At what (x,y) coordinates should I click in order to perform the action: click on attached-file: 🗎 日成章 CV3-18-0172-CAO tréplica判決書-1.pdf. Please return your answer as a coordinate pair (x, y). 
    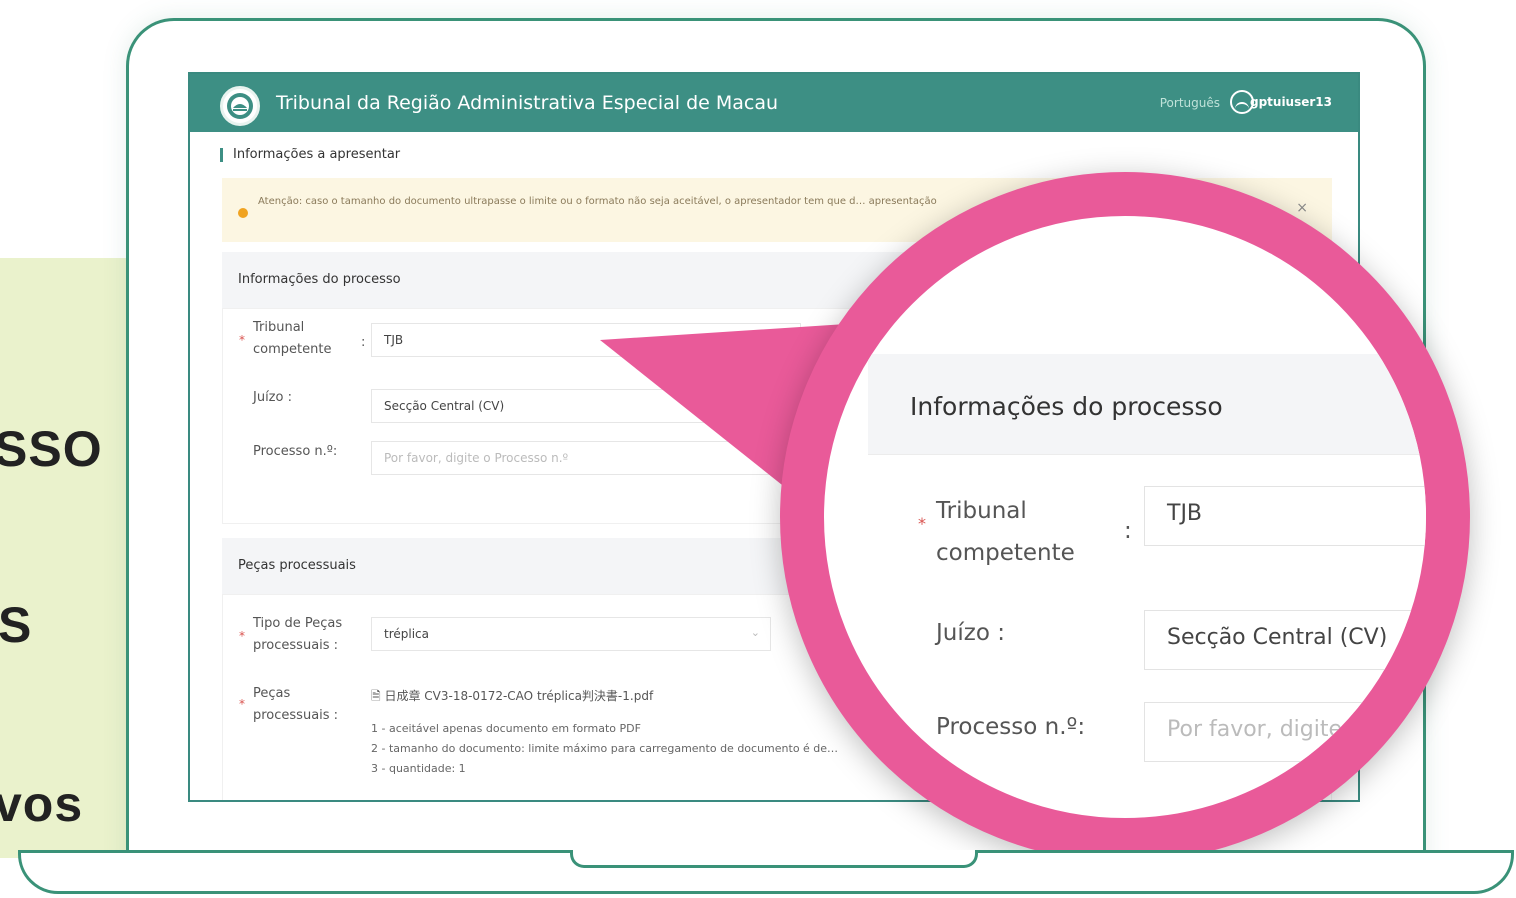
    Looking at the image, I should click on (512, 697).